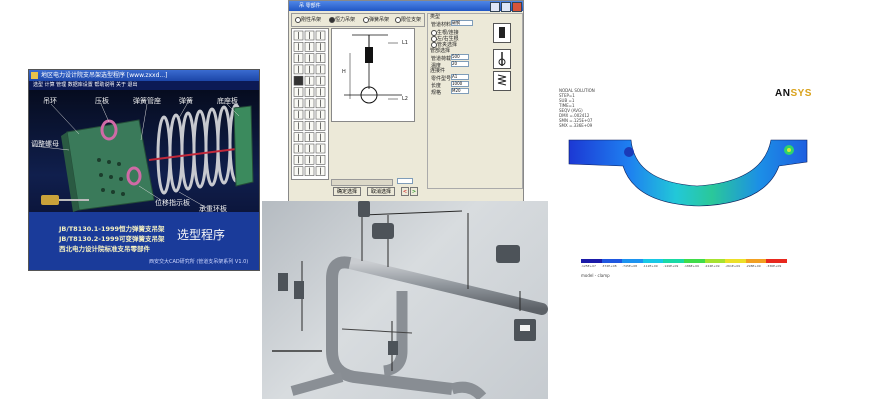  I want to click on callout-spring: 弹簧, so click(186, 101).